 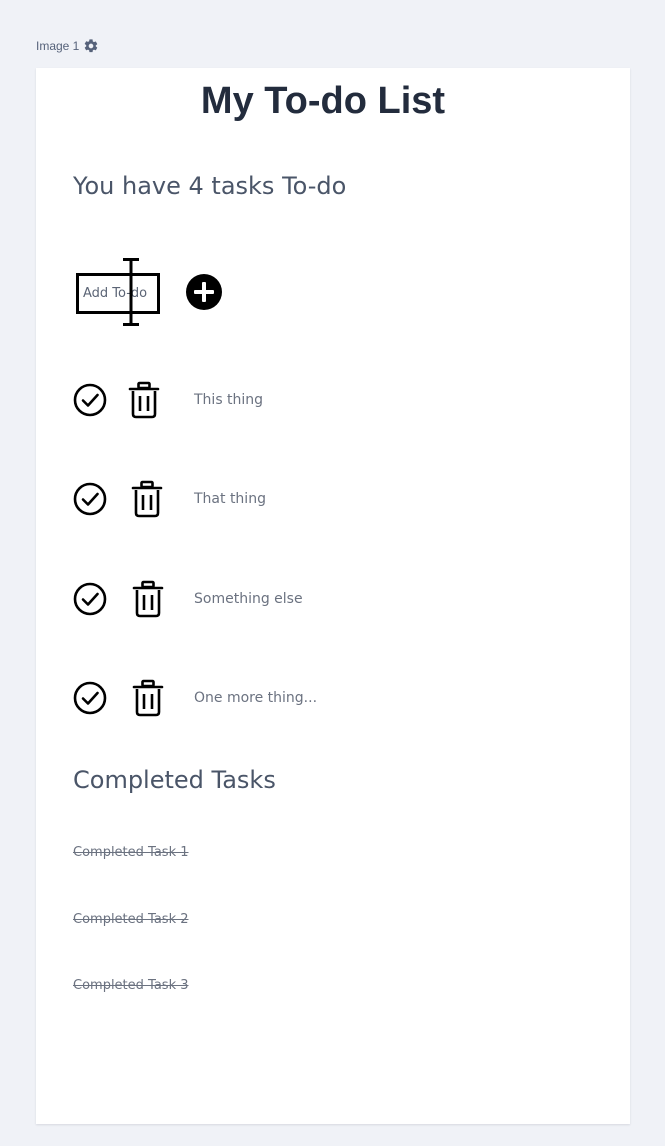 What do you see at coordinates (131, 852) in the screenshot?
I see `completed-task-item: Completed Task 1` at bounding box center [131, 852].